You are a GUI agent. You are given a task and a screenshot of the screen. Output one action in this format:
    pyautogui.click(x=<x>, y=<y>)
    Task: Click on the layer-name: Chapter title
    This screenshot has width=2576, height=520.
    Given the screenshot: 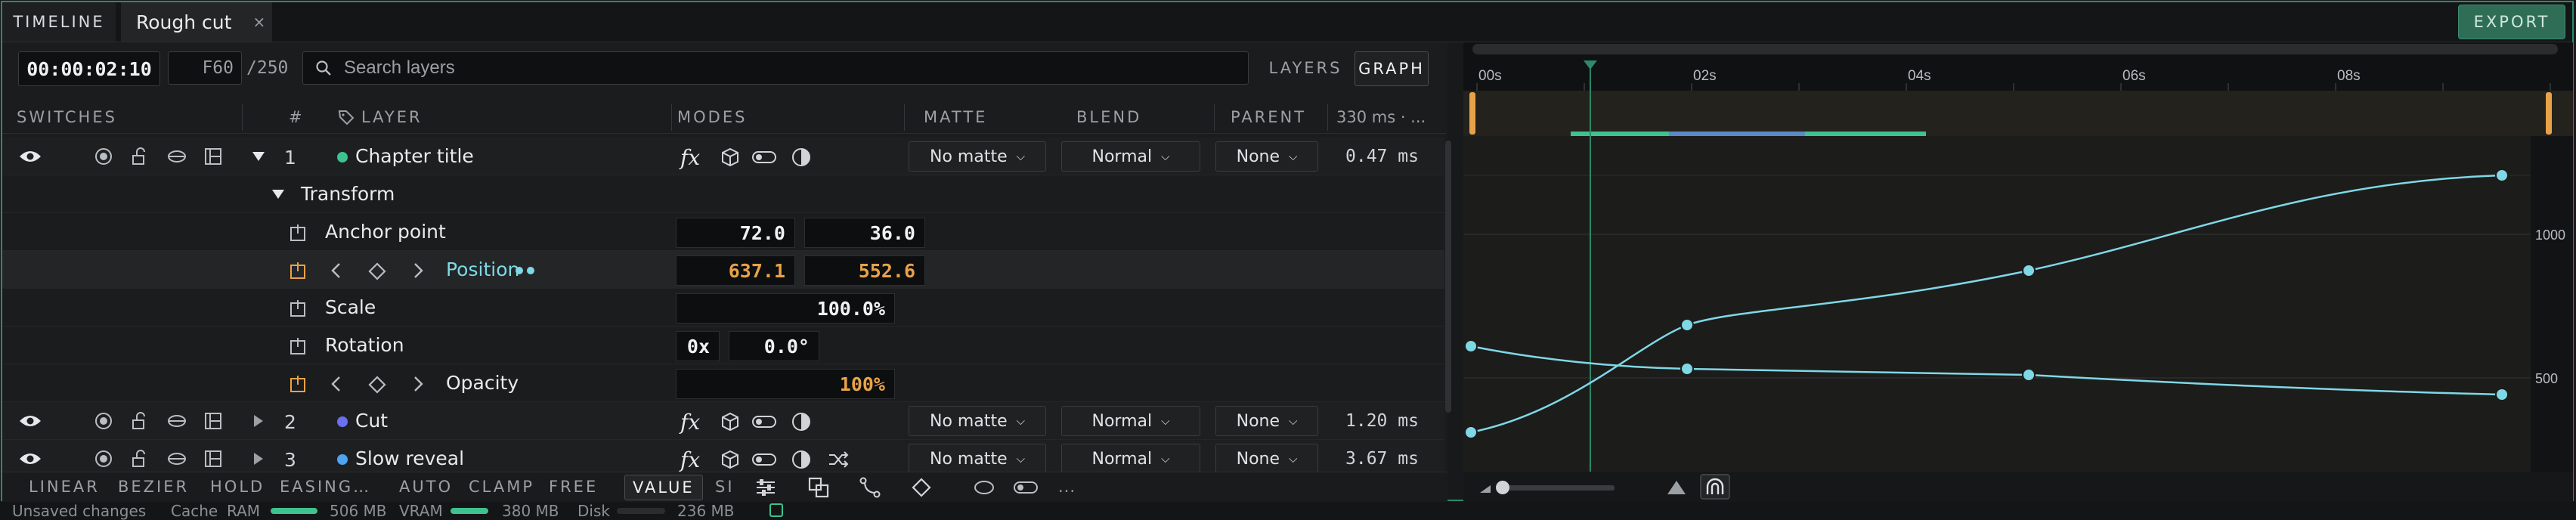 What is the action you would take?
    pyautogui.click(x=415, y=156)
    